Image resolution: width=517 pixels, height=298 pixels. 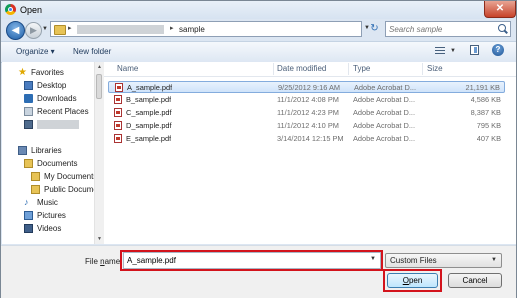 I want to click on breadcrumb-redacted, so click(x=120, y=29).